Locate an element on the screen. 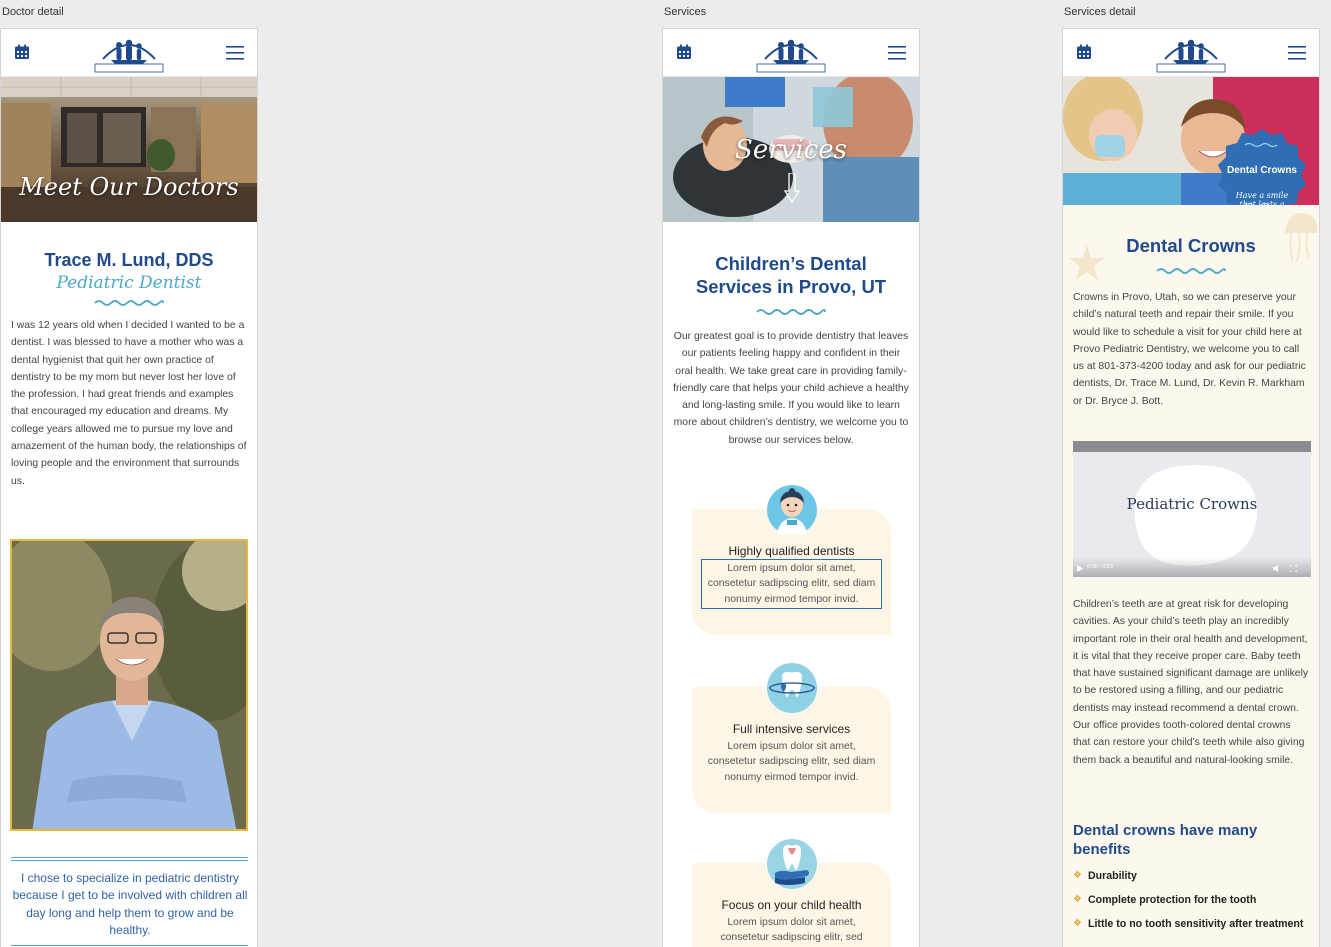 The image size is (1331, 947). tooth-hand-icon is located at coordinates (791, 864).